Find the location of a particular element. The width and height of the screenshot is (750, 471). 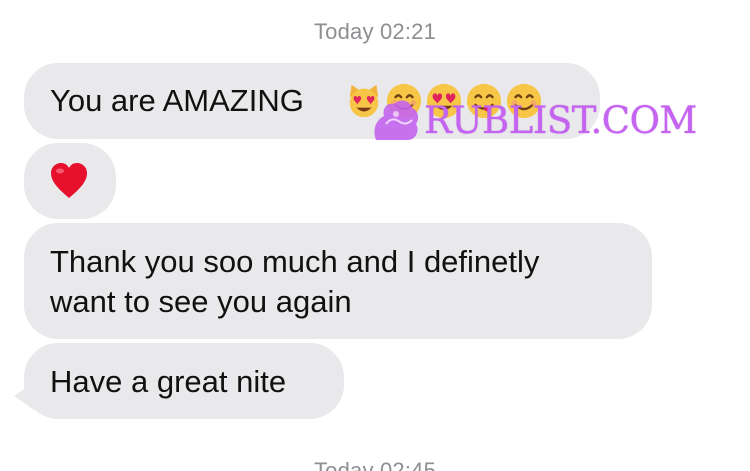

watermark: RUBLIST.COM is located at coordinates (532, 120).